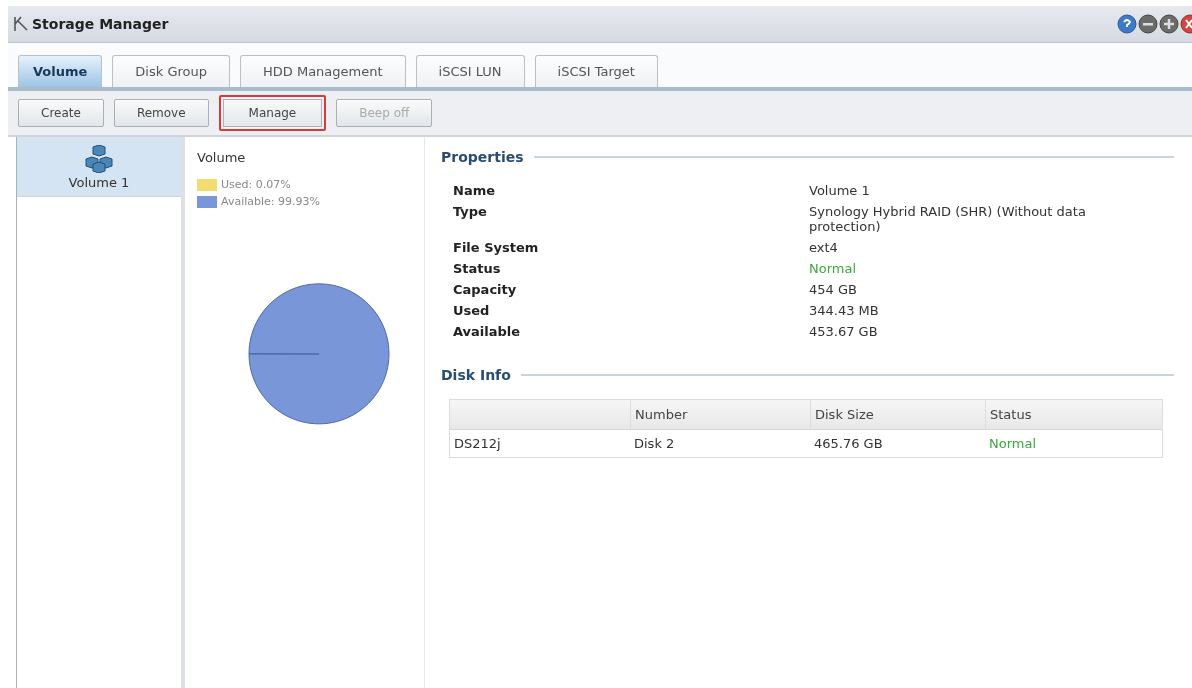 Image resolution: width=1192 pixels, height=688 pixels. I want to click on sidebar-item-label: Volume 1, so click(99, 182).